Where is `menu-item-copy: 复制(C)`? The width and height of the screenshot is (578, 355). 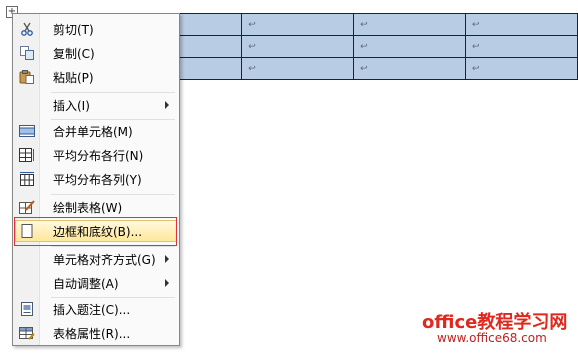 menu-item-copy: 复制(C) is located at coordinates (96, 53).